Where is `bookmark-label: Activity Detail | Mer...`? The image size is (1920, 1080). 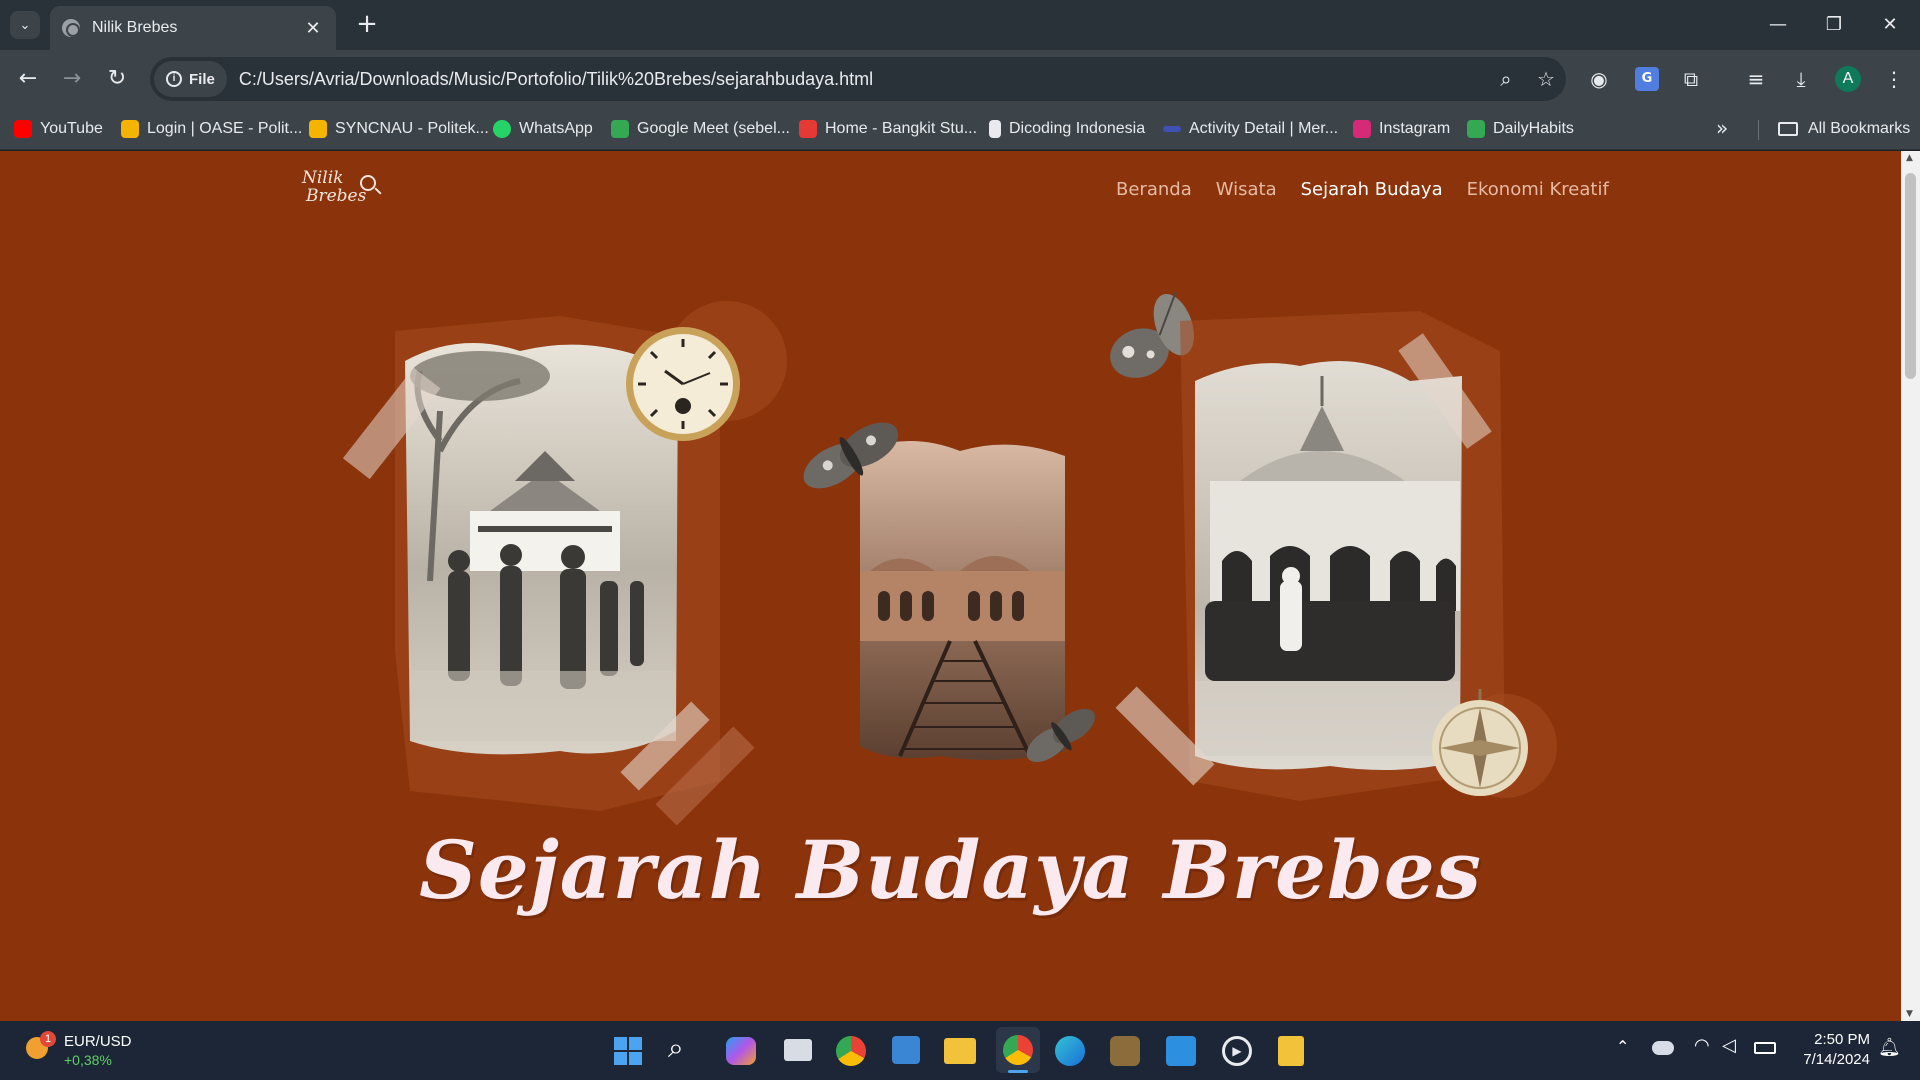 bookmark-label: Activity Detail | Mer... is located at coordinates (1264, 128).